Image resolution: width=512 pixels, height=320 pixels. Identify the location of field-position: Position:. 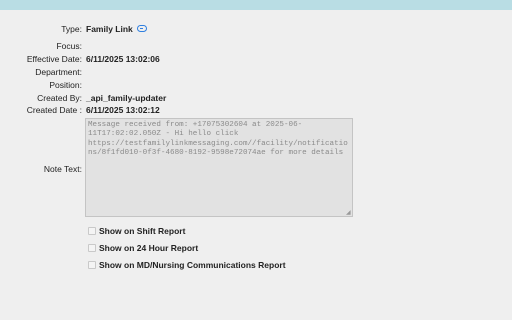
(100, 85).